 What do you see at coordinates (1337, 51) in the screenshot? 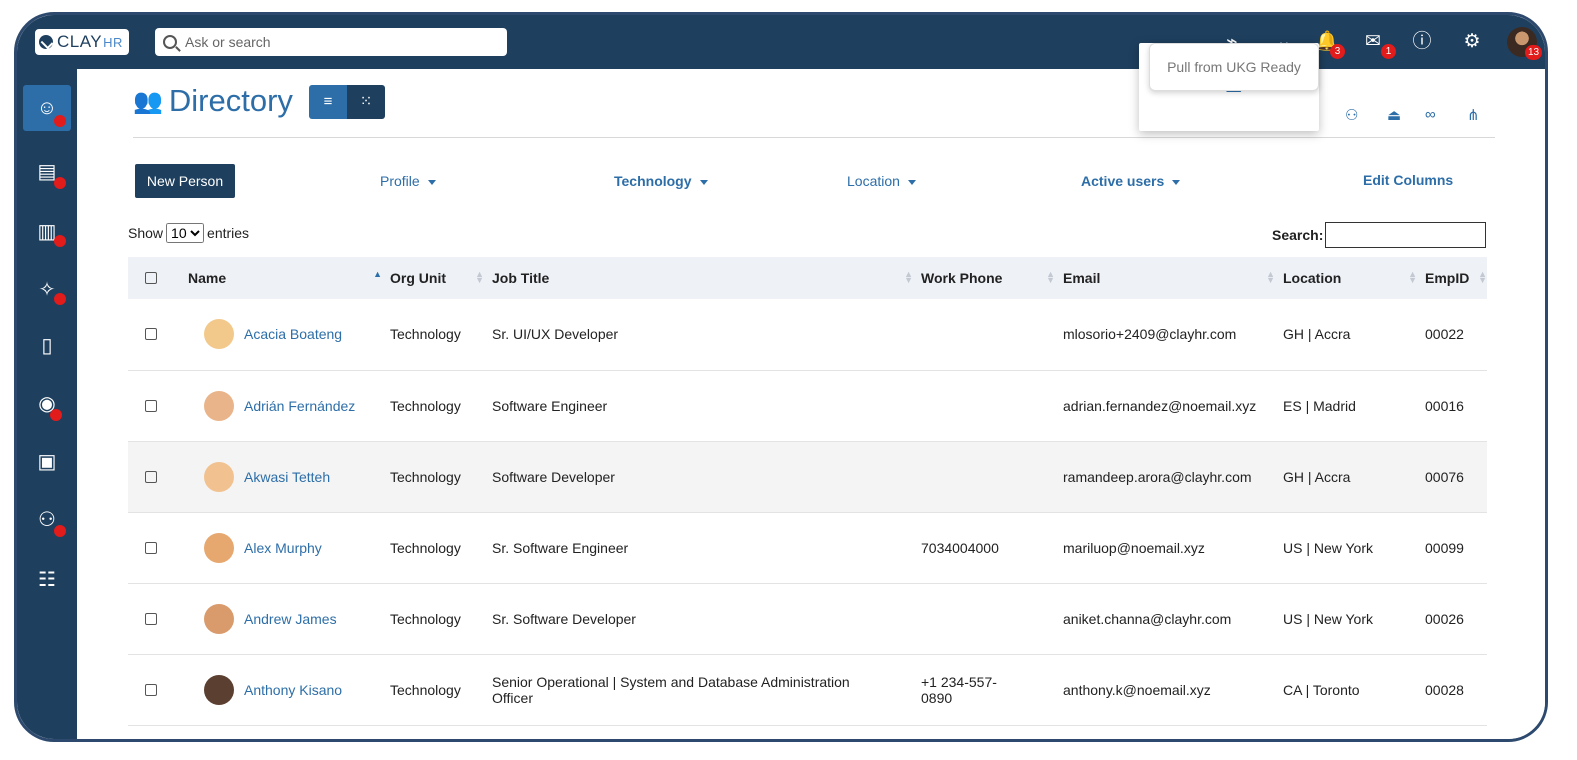
I see `notification-badge: 3` at bounding box center [1337, 51].